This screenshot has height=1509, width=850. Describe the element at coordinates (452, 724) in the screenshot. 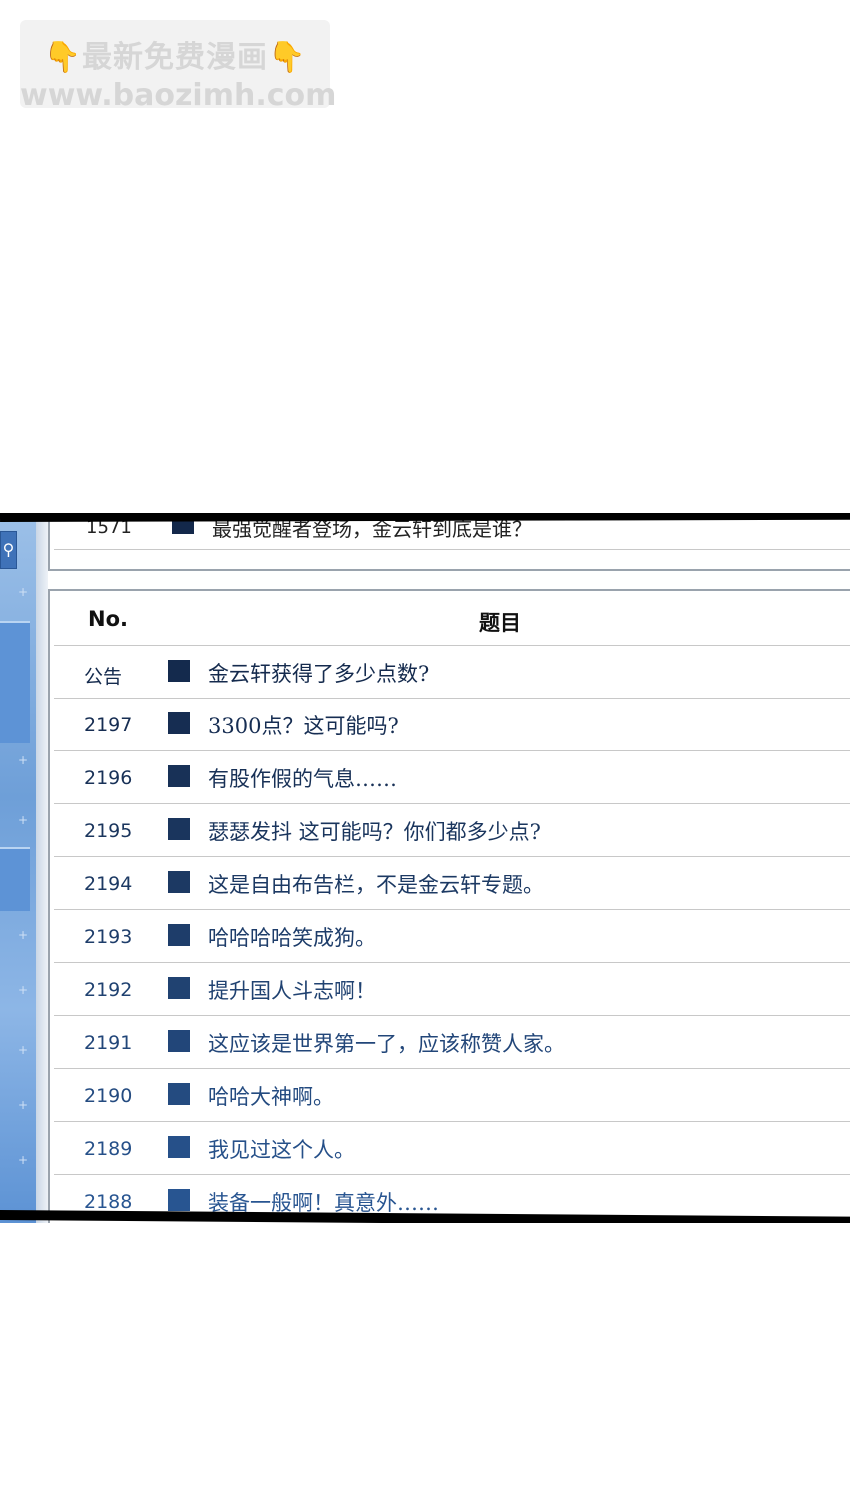

I see `table-row: 2197 3300点？这可能吗?` at that location.